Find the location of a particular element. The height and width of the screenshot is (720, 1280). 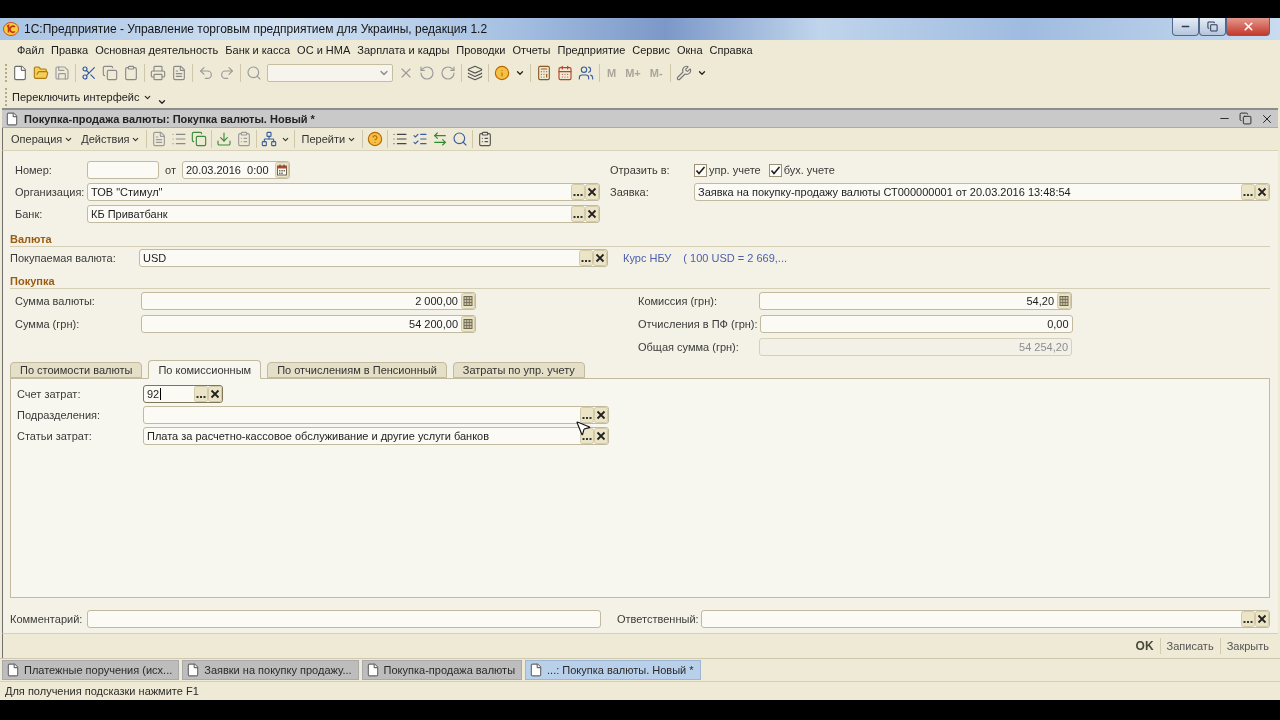

bank-field: КБ Приватбанк is located at coordinates (343, 214).